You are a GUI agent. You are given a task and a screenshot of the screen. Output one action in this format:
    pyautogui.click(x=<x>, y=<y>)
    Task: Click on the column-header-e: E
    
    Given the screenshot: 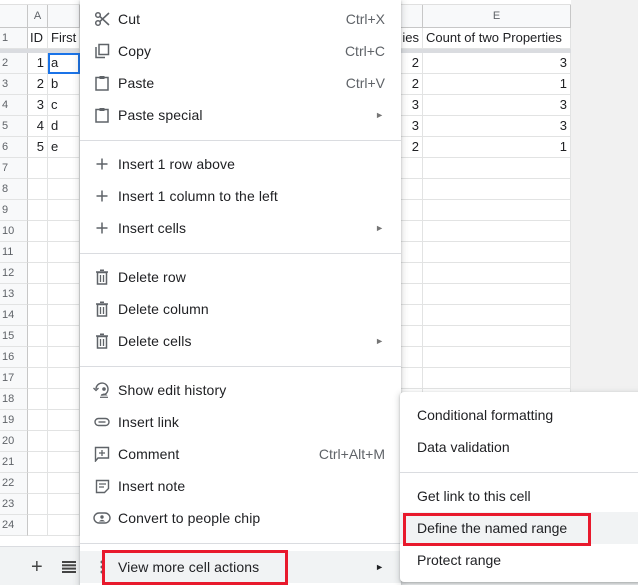 What is the action you would take?
    pyautogui.click(x=497, y=16)
    